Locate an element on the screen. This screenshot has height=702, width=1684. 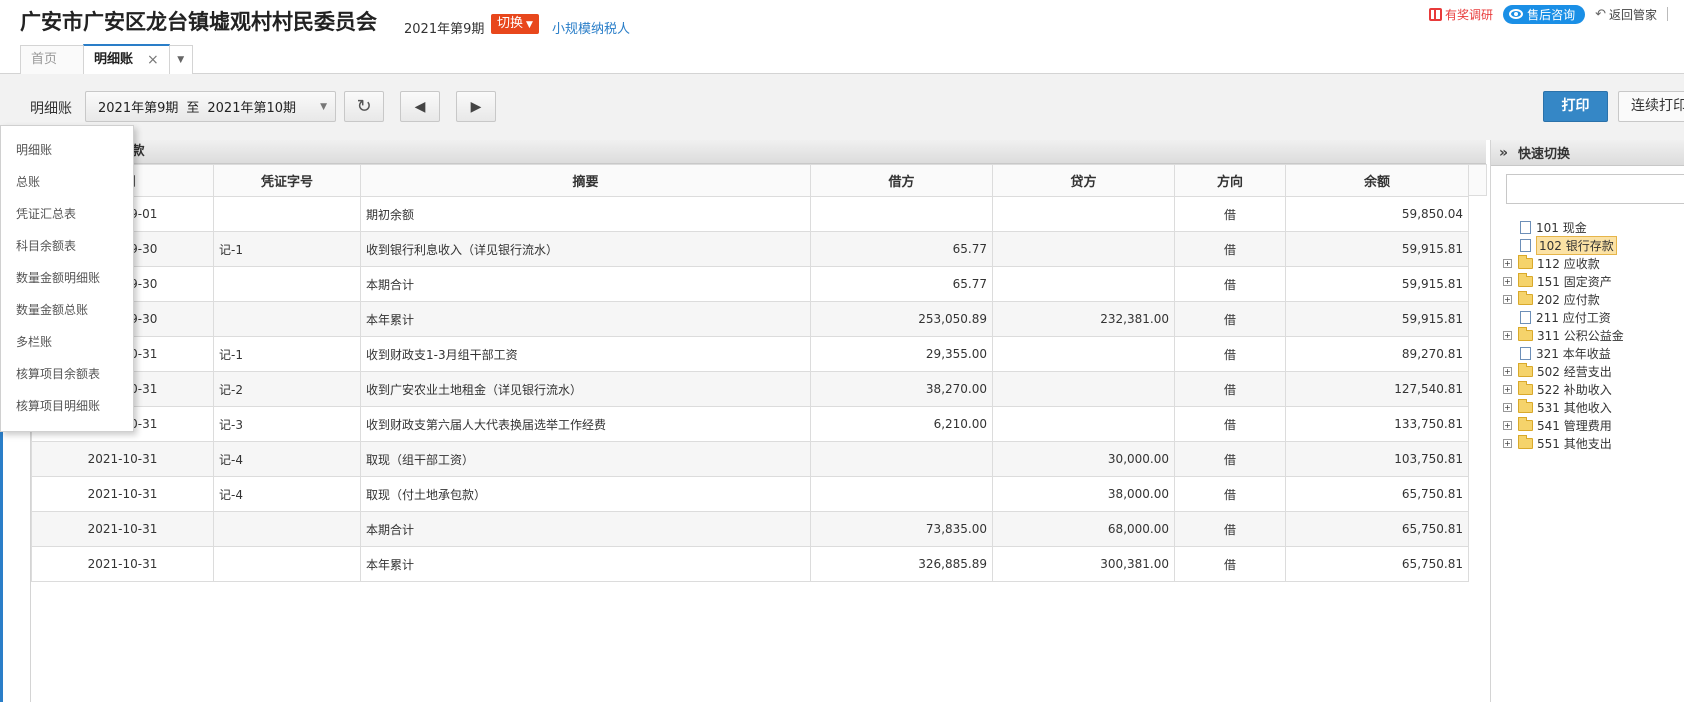
print-button: 打印 is located at coordinates (1575, 106).